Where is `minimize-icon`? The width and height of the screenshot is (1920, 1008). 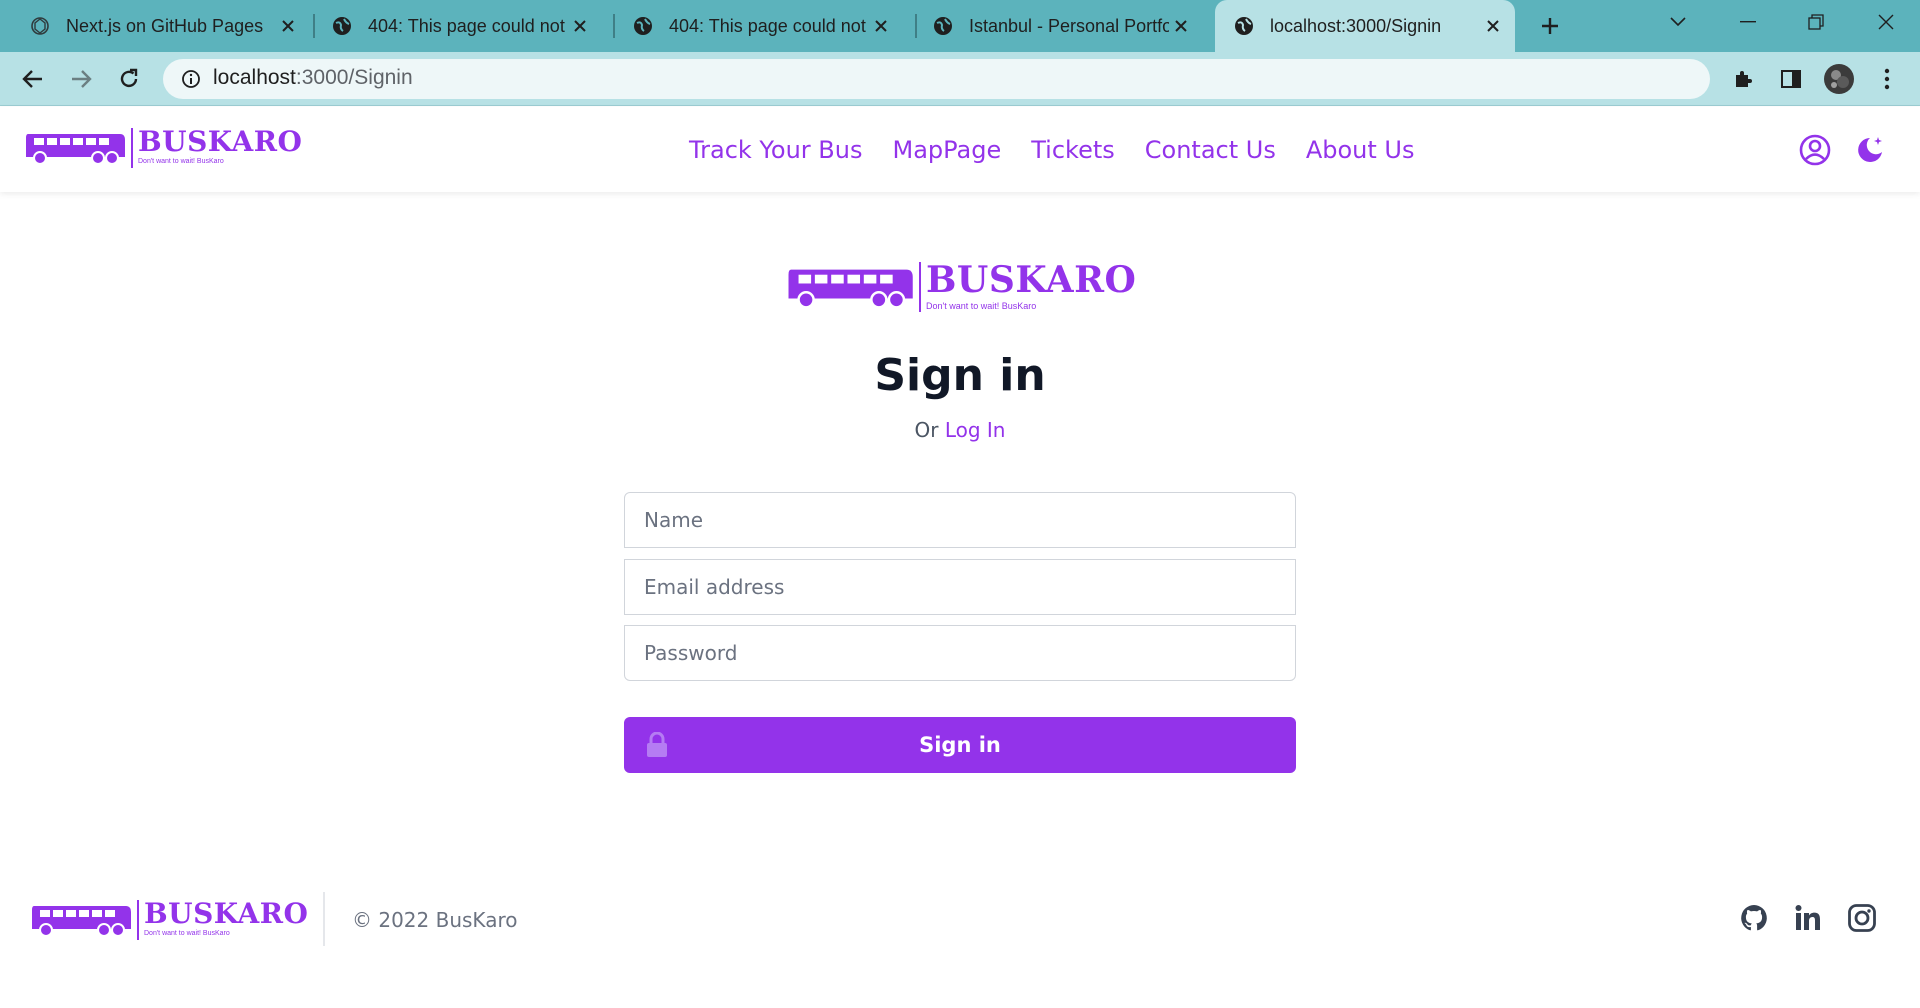 minimize-icon is located at coordinates (1748, 22).